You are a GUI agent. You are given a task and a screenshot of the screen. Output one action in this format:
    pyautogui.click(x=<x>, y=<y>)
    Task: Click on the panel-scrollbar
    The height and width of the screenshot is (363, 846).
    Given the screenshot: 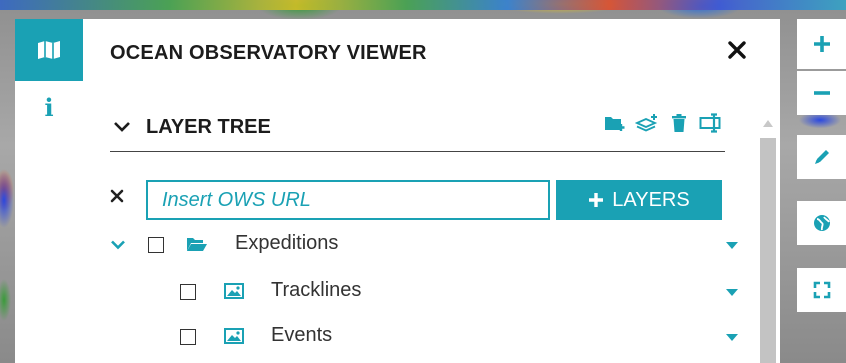 What is the action you would take?
    pyautogui.click(x=768, y=241)
    